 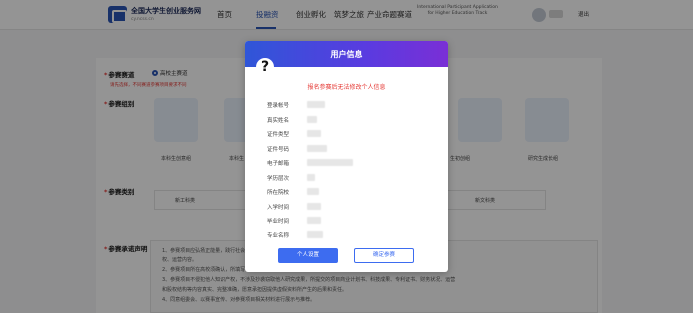 I want to click on field-label-major: 专业名称, so click(x=278, y=236).